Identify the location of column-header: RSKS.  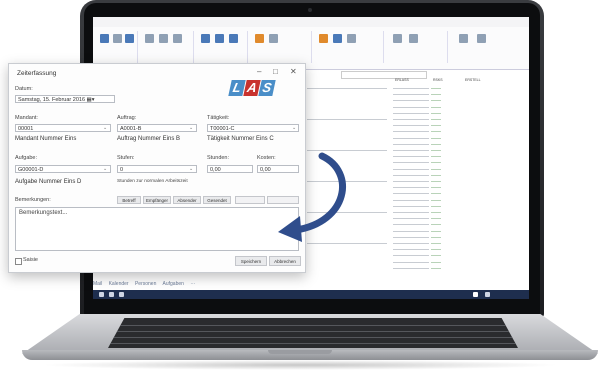
(438, 80).